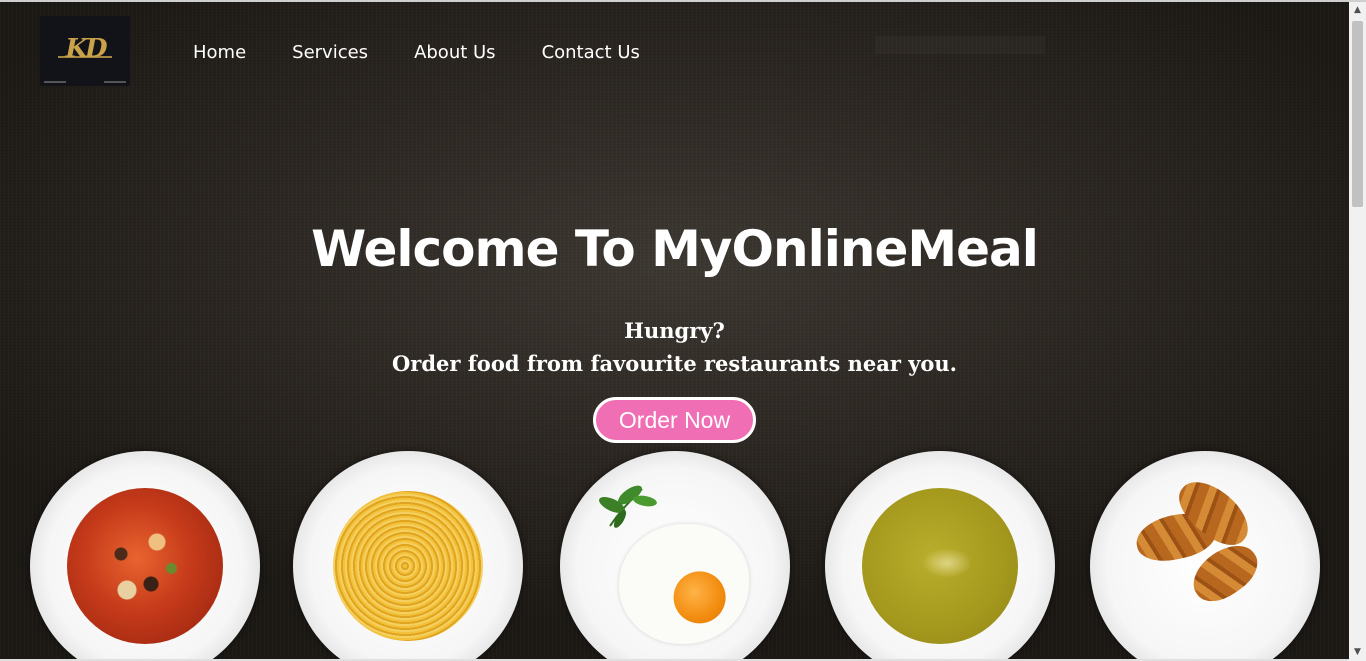 This screenshot has height=661, width=1366. I want to click on pea-soup-icon, so click(940, 566).